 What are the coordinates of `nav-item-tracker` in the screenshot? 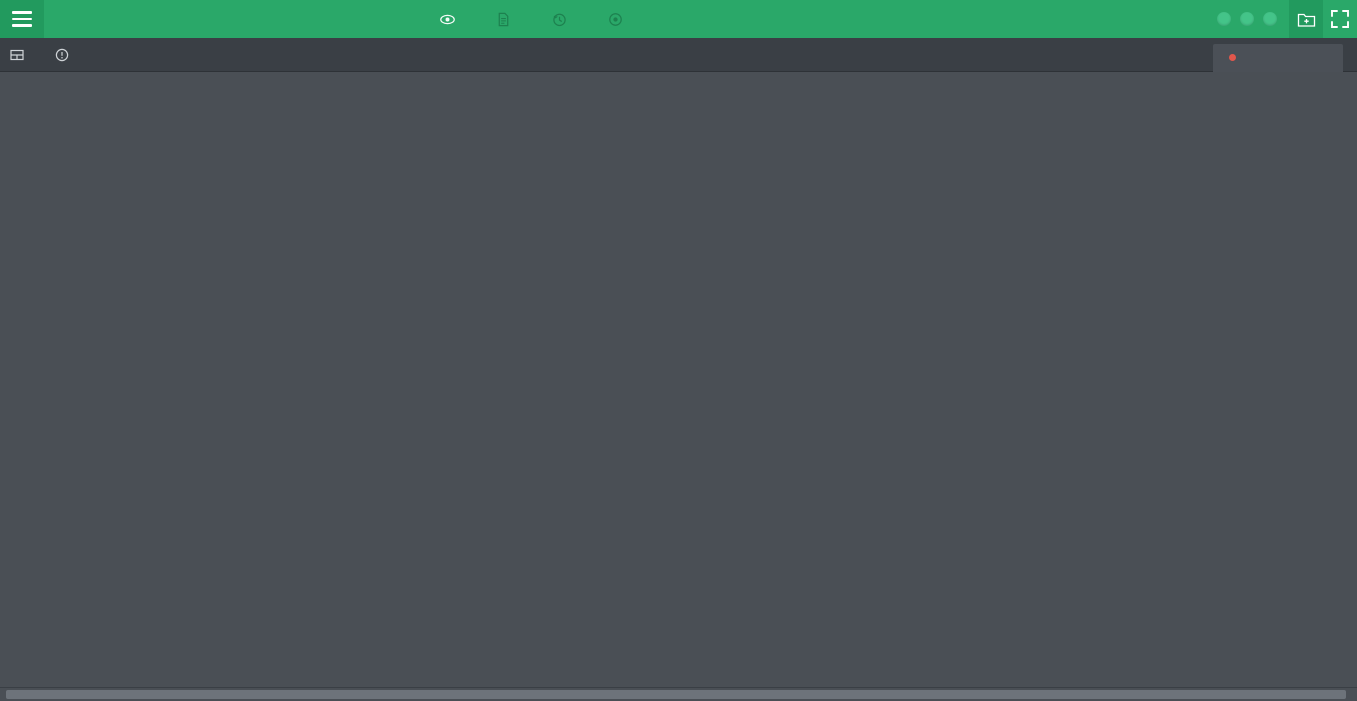 It's located at (451, 19).